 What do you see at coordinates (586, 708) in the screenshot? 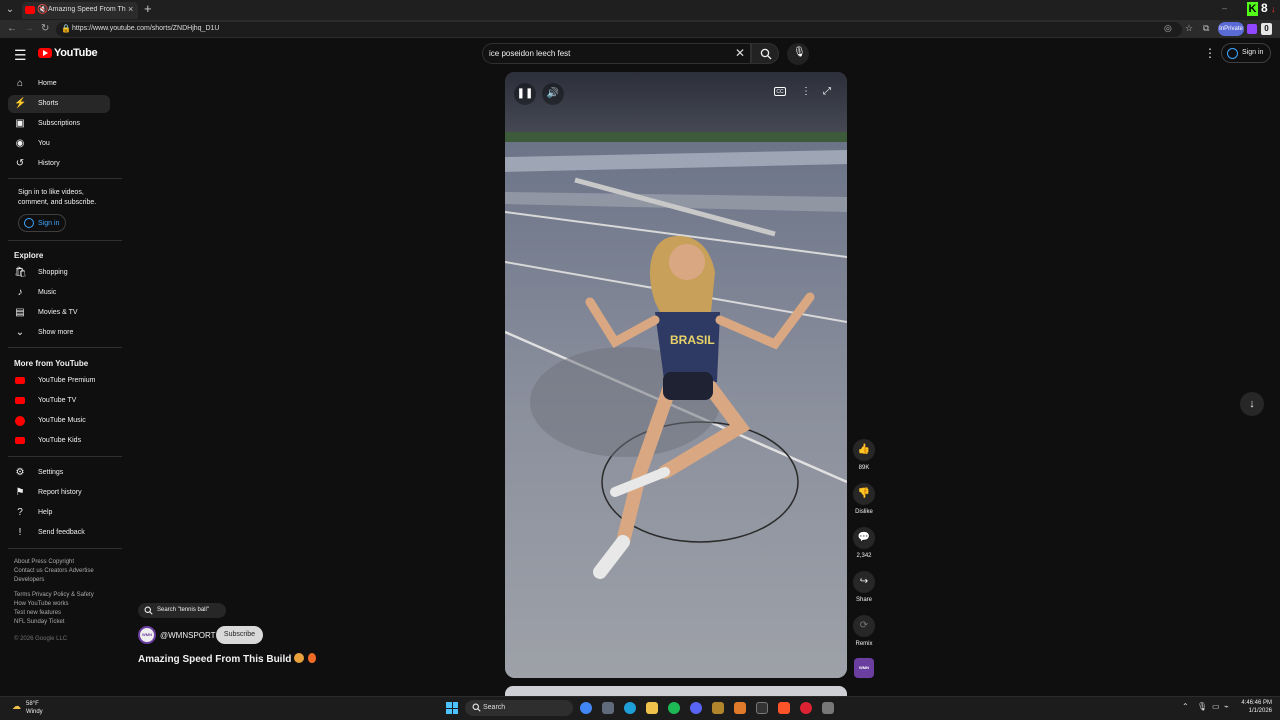
I see `chrome-icon` at bounding box center [586, 708].